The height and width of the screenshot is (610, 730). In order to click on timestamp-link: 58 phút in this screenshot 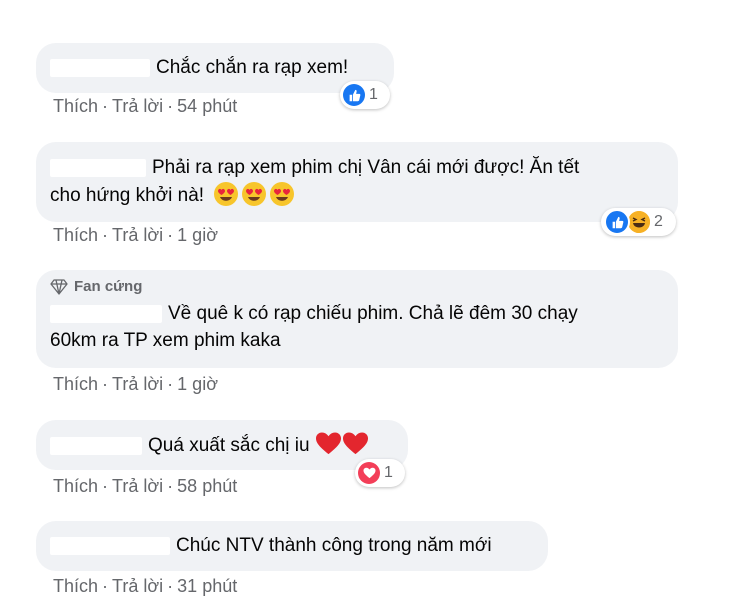, I will do `click(207, 486)`.